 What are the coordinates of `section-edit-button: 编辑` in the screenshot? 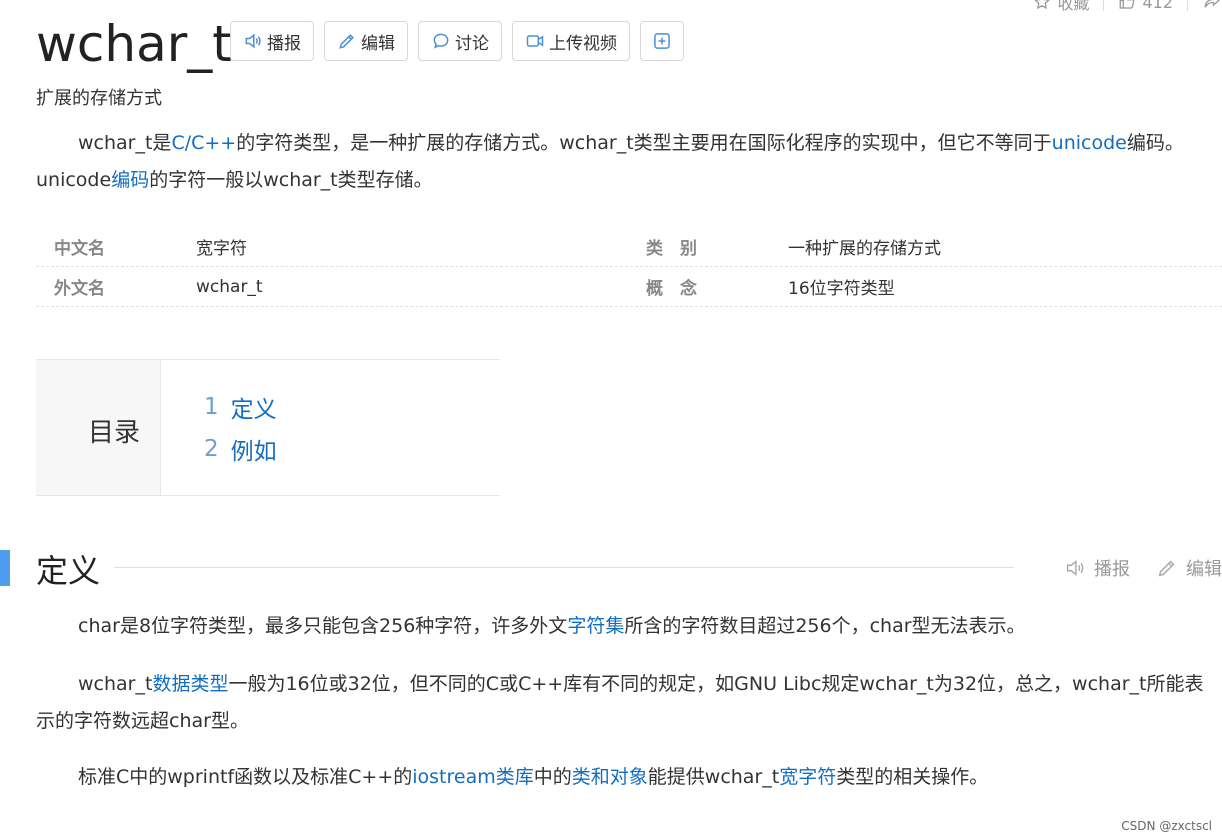 It's located at (1189, 568).